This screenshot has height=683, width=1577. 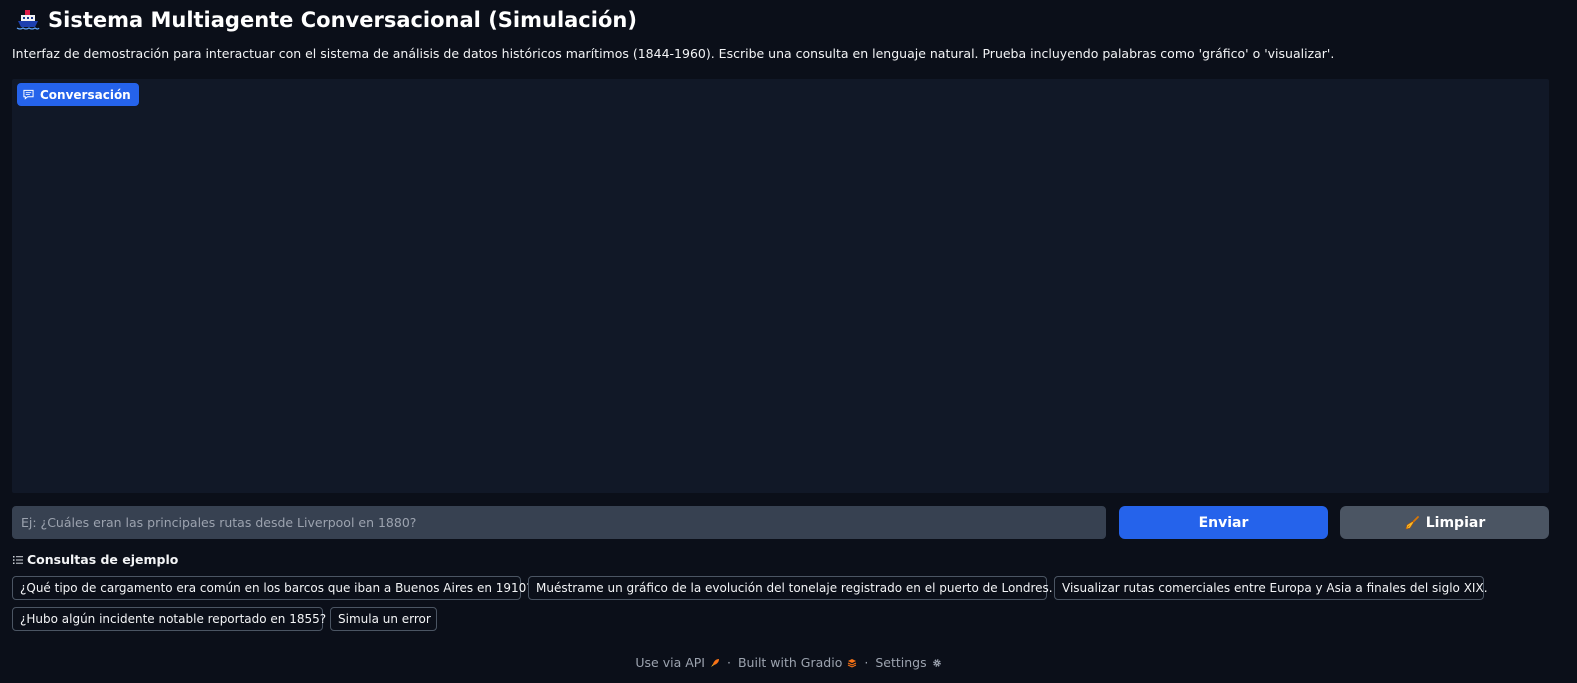 I want to click on settings-label: Settings, so click(x=901, y=662).